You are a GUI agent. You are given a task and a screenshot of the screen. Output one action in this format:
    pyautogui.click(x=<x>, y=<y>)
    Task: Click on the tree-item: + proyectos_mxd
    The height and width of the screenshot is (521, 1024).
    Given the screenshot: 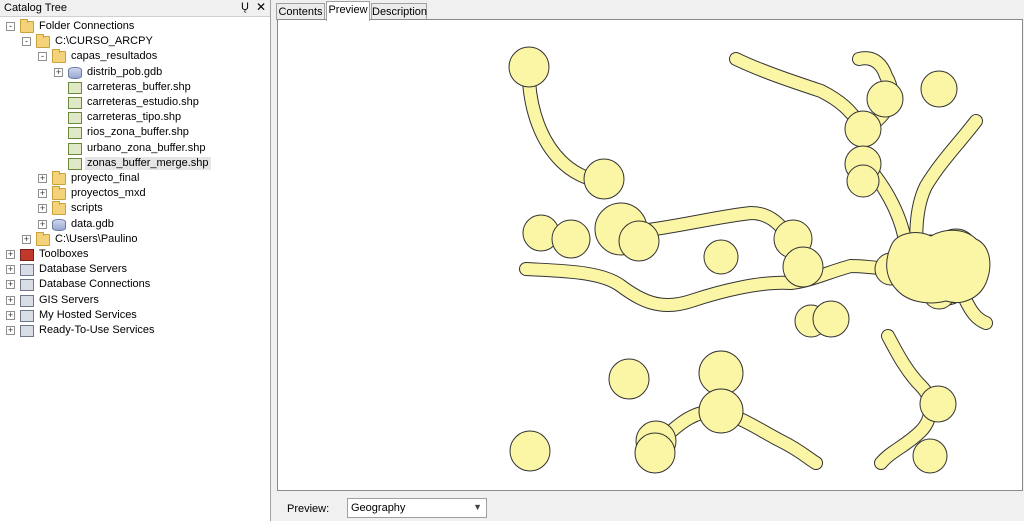 What is the action you would take?
    pyautogui.click(x=134, y=193)
    